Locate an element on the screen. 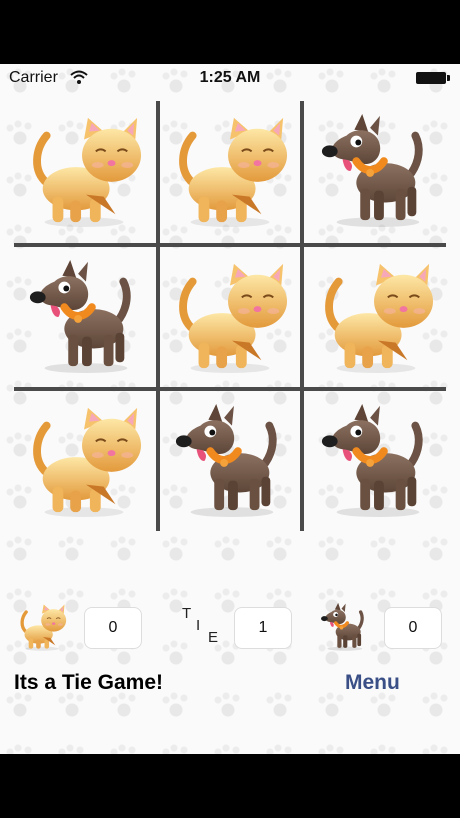 The image size is (460, 818). dog-score-value: 0 is located at coordinates (413, 628).